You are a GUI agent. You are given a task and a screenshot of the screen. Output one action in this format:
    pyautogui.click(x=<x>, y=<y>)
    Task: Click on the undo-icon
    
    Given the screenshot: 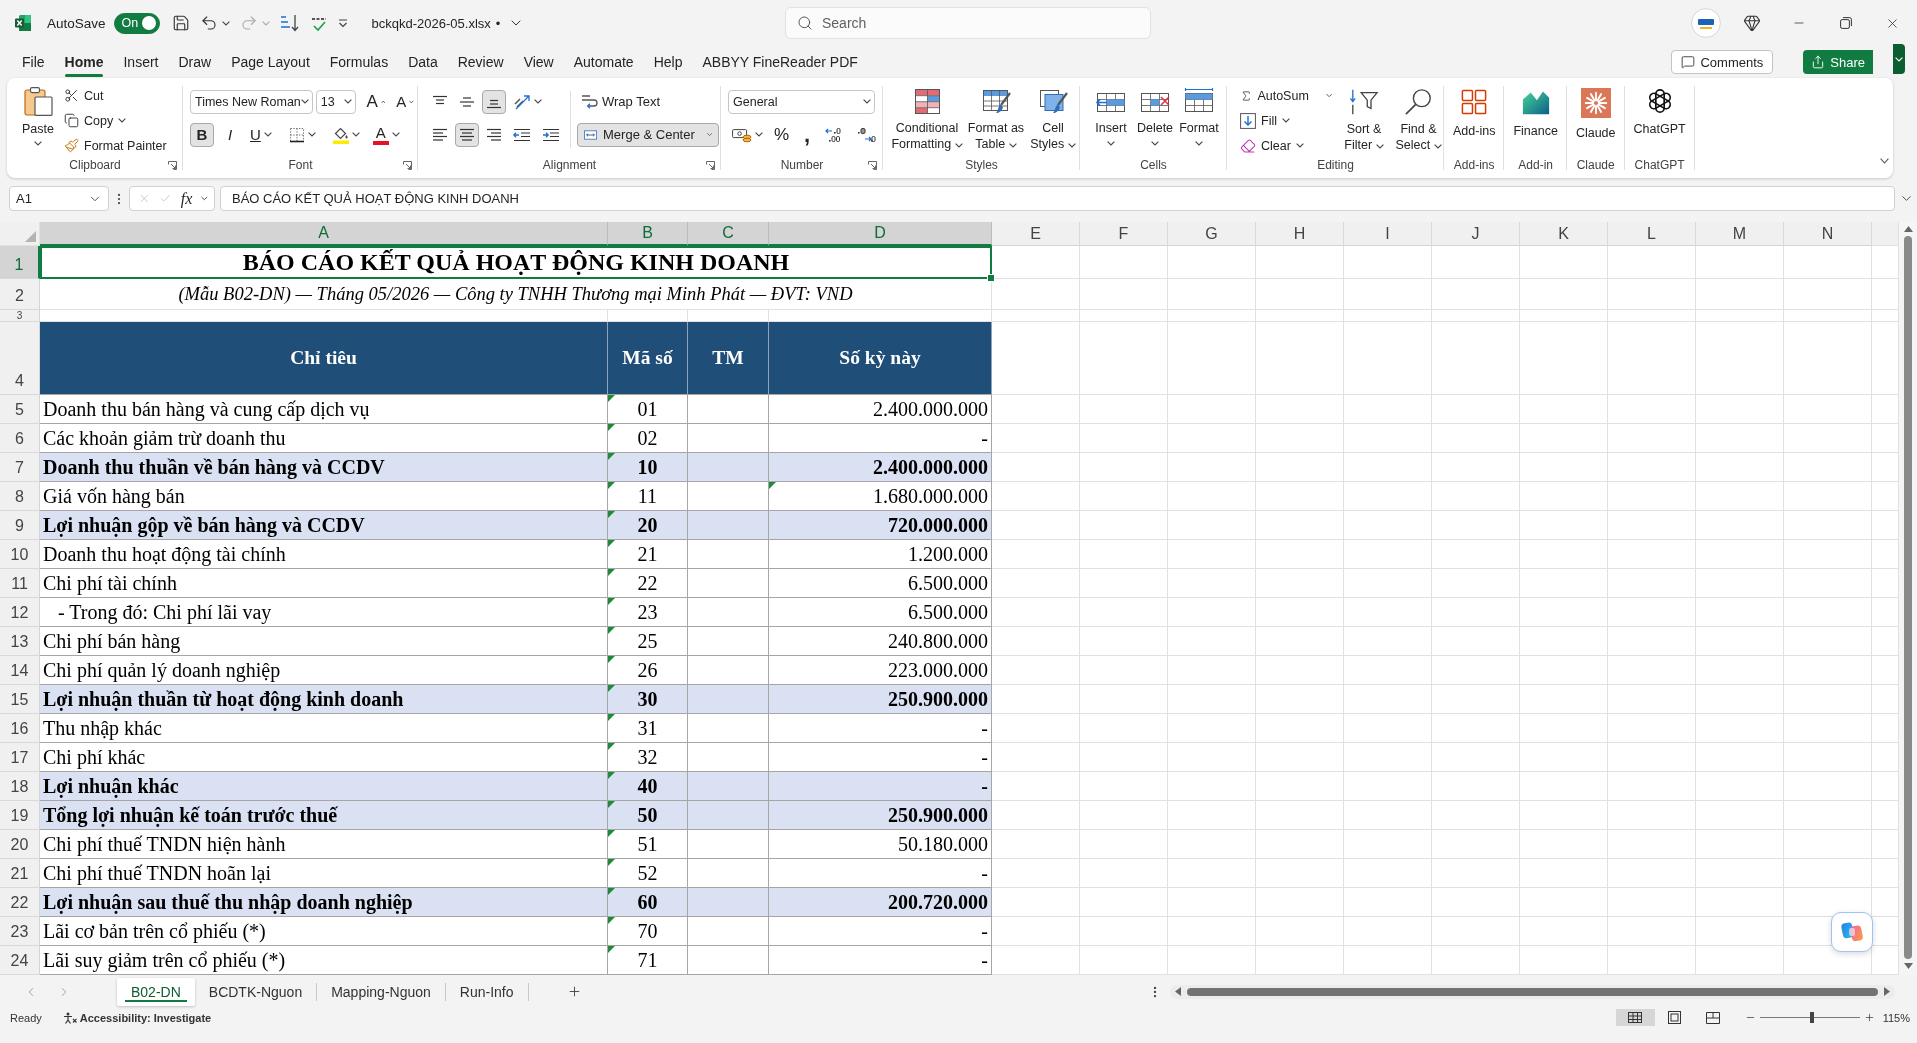 What is the action you would take?
    pyautogui.click(x=208, y=23)
    